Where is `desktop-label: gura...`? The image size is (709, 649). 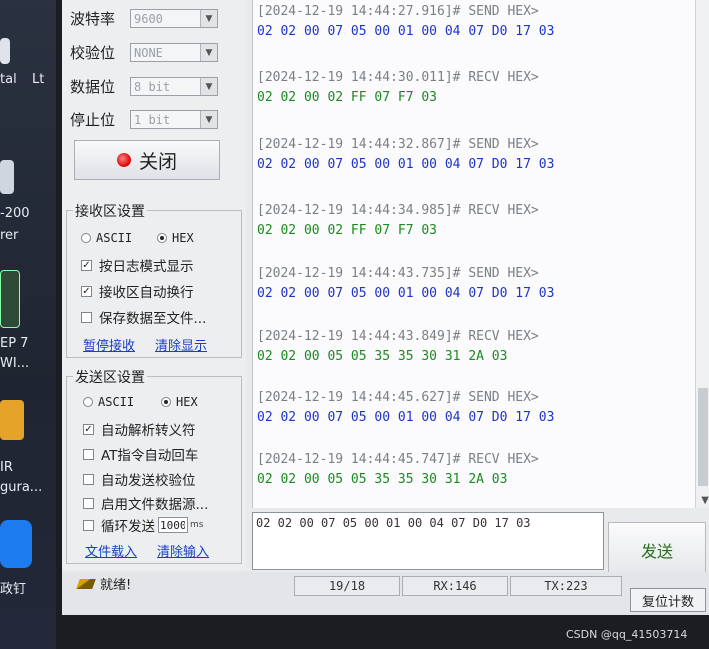
desktop-label: gura... is located at coordinates (21, 487).